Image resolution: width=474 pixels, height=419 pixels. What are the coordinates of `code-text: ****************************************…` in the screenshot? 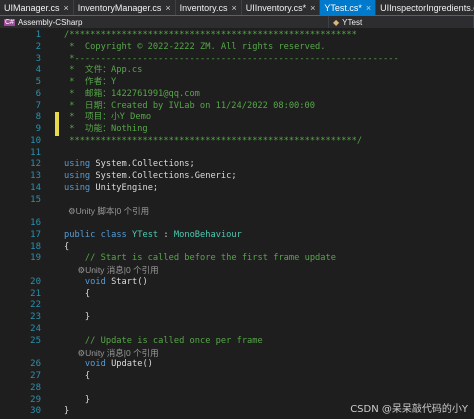 It's located at (213, 142).